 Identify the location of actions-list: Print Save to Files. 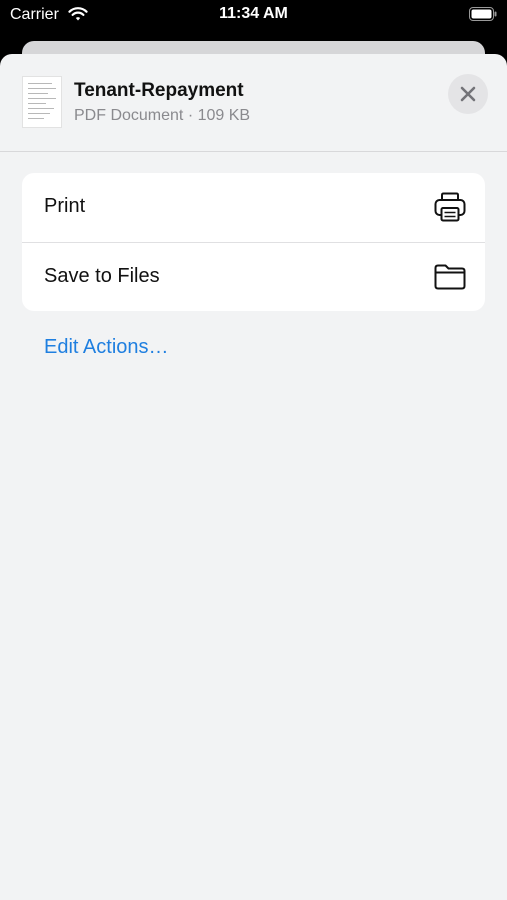
(253, 242).